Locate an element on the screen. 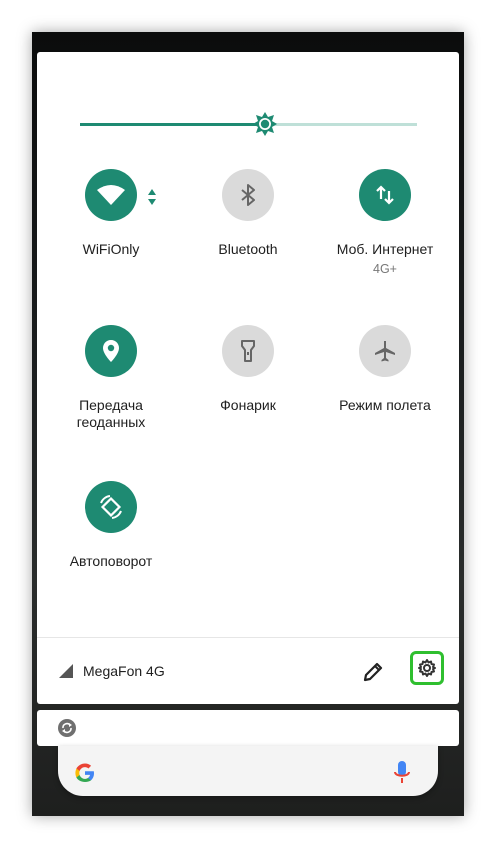 The width and height of the screenshot is (496, 848). bluetooth-icon is located at coordinates (248, 195).